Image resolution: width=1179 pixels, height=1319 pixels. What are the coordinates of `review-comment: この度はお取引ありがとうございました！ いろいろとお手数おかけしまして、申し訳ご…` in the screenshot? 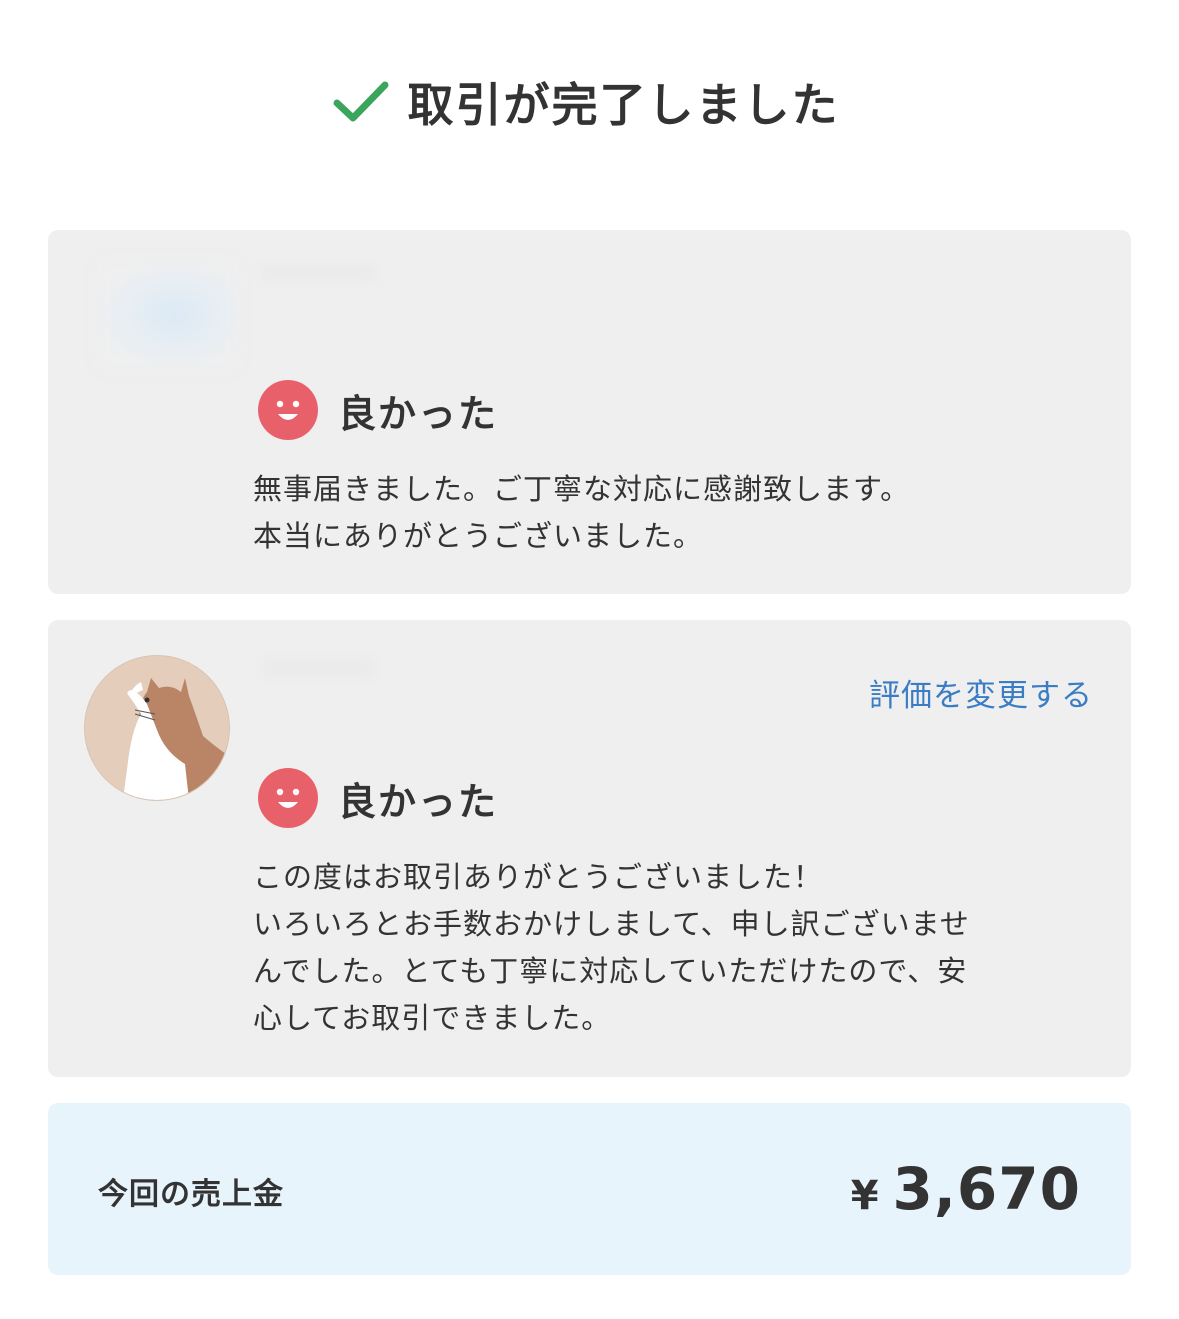 It's located at (663, 948).